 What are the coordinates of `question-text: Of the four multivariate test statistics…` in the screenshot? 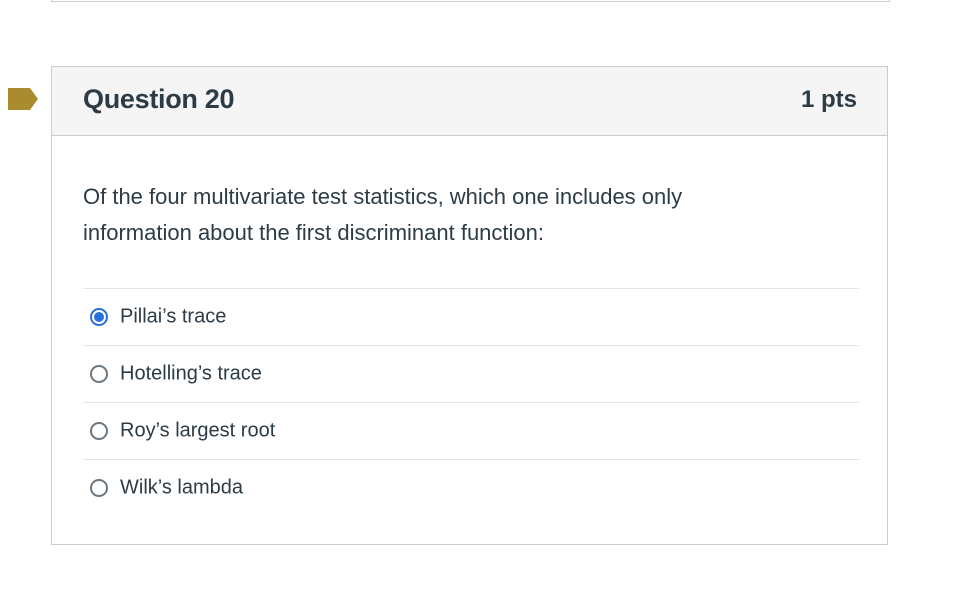 It's located at (383, 214).